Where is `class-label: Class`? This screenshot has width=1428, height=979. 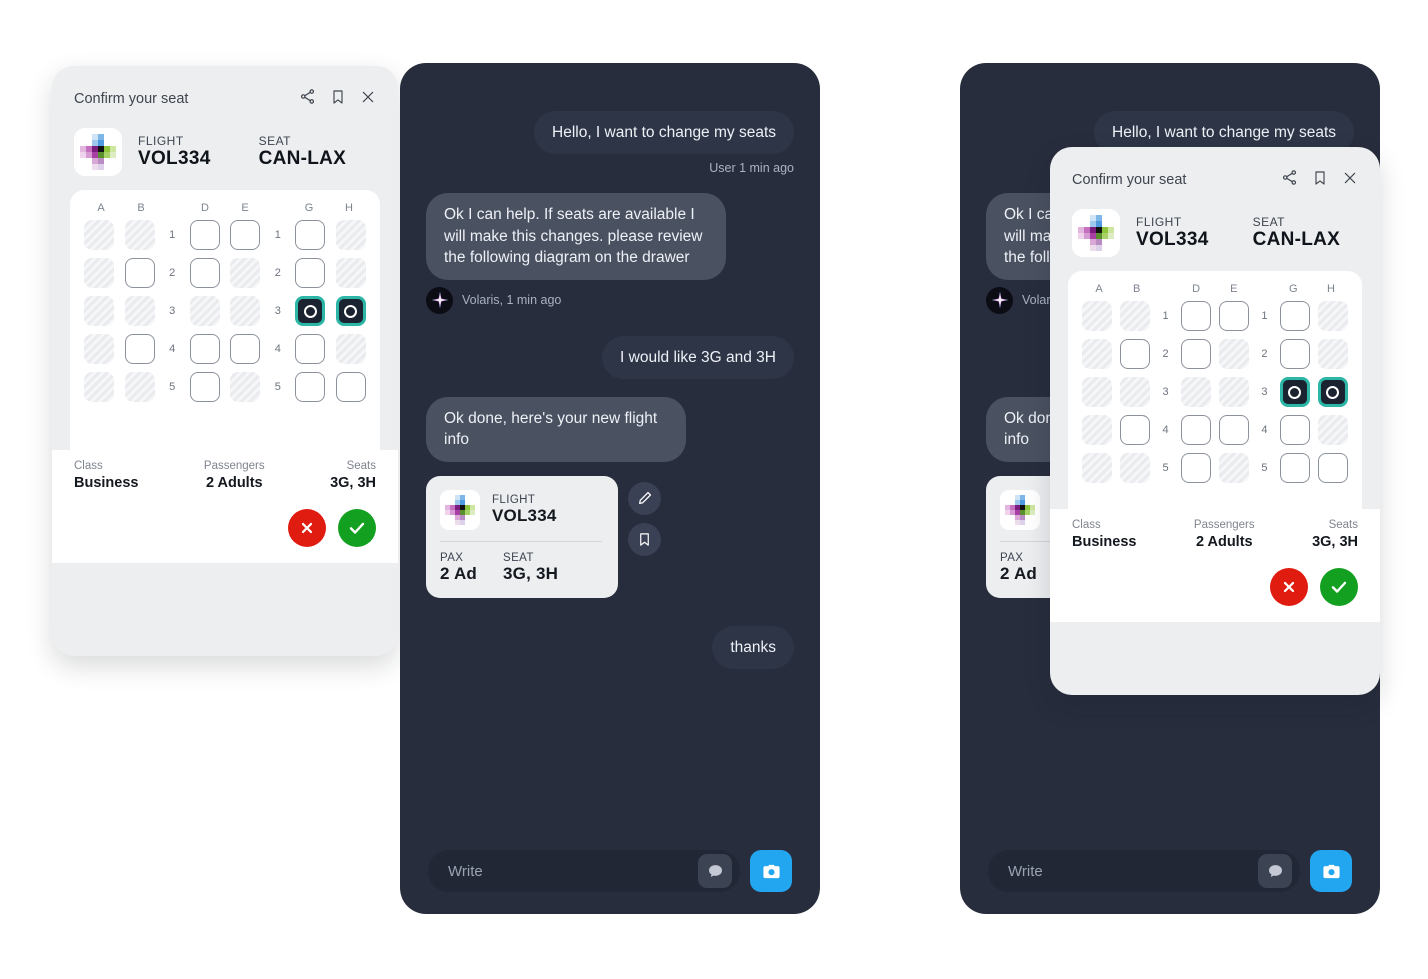 class-label: Class is located at coordinates (1086, 525).